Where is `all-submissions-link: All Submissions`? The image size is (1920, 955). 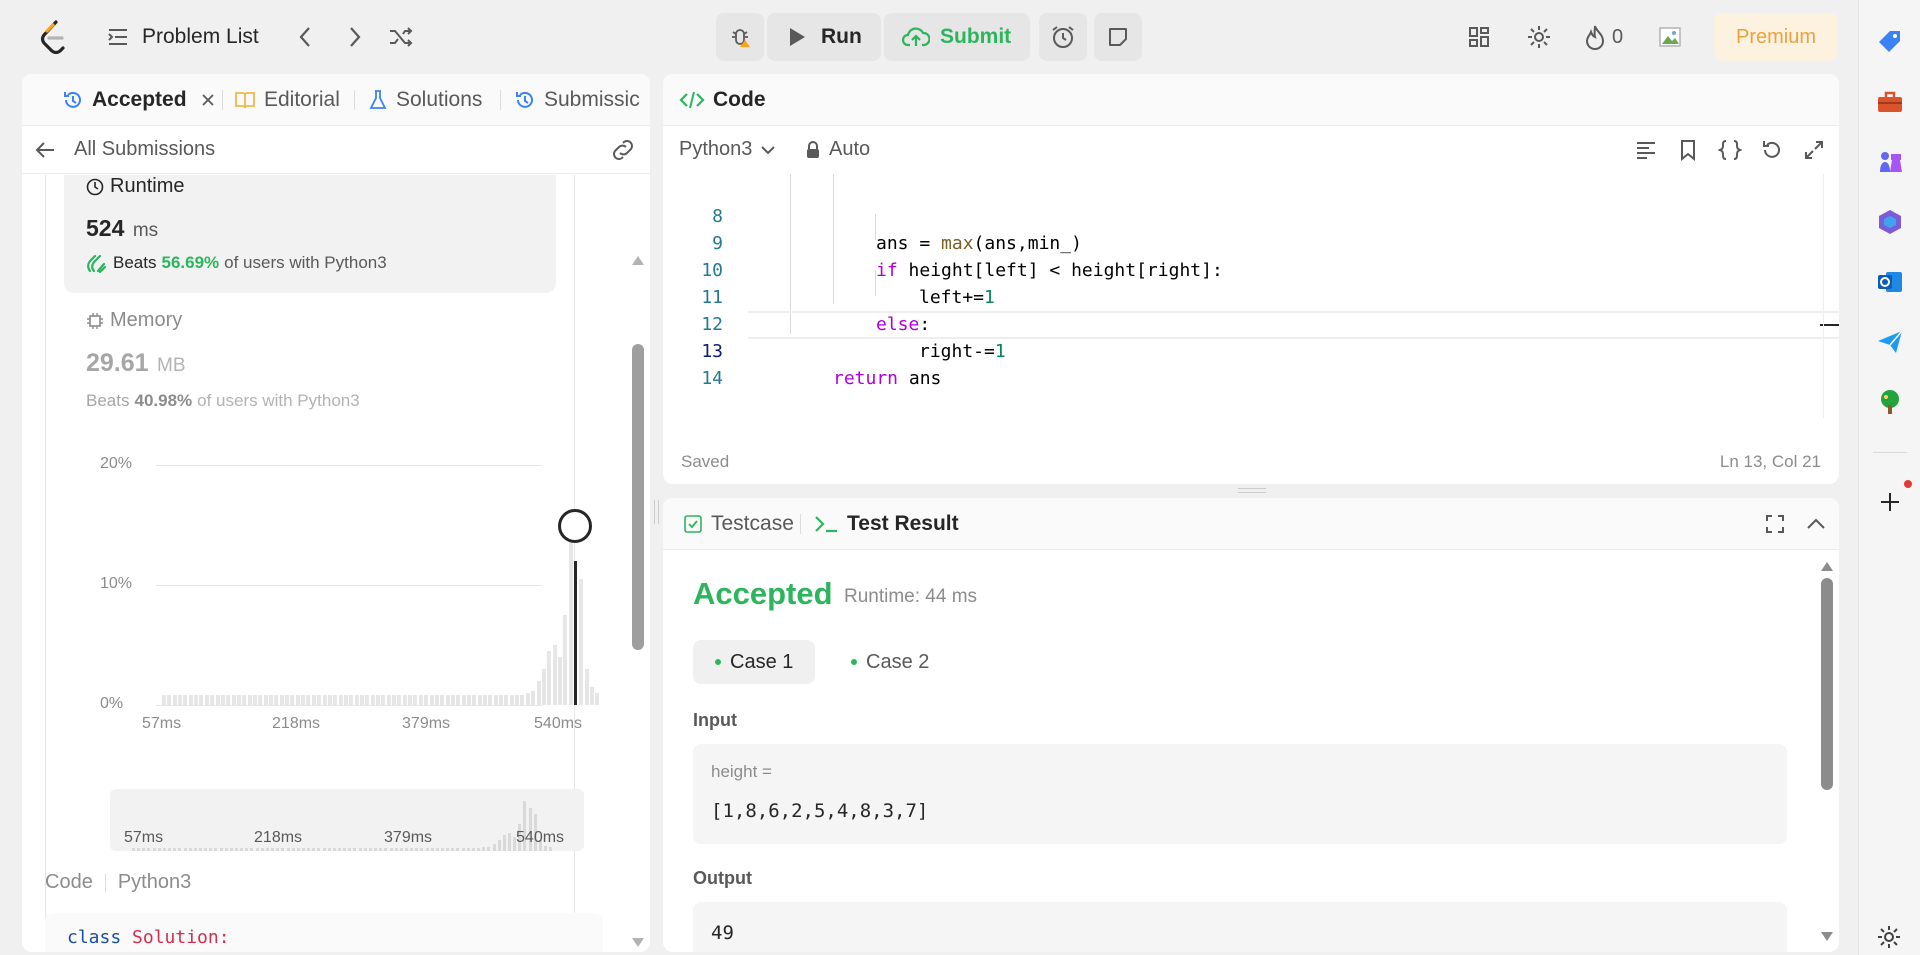 all-submissions-link: All Submissions is located at coordinates (144, 149).